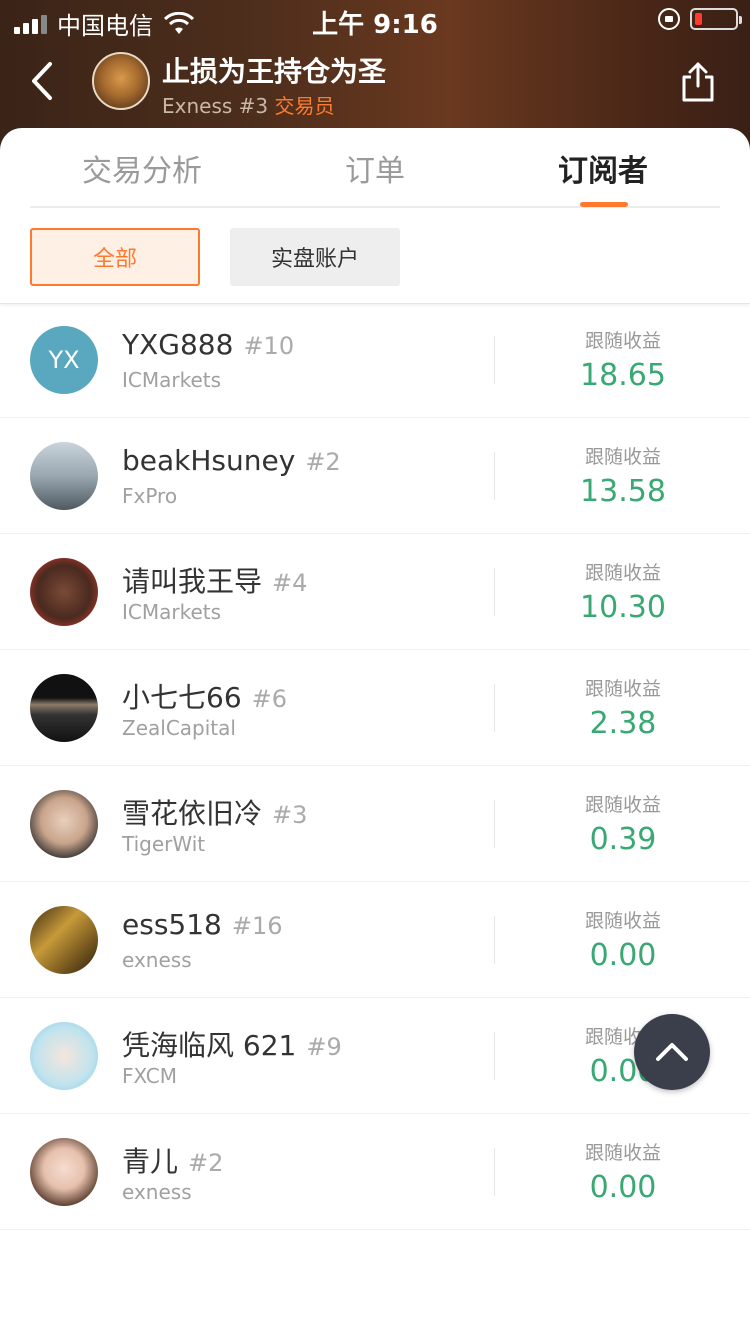 The width and height of the screenshot is (750, 1334). Describe the element at coordinates (209, 1045) in the screenshot. I see `subscriber-name: 凭海临风 621` at that location.